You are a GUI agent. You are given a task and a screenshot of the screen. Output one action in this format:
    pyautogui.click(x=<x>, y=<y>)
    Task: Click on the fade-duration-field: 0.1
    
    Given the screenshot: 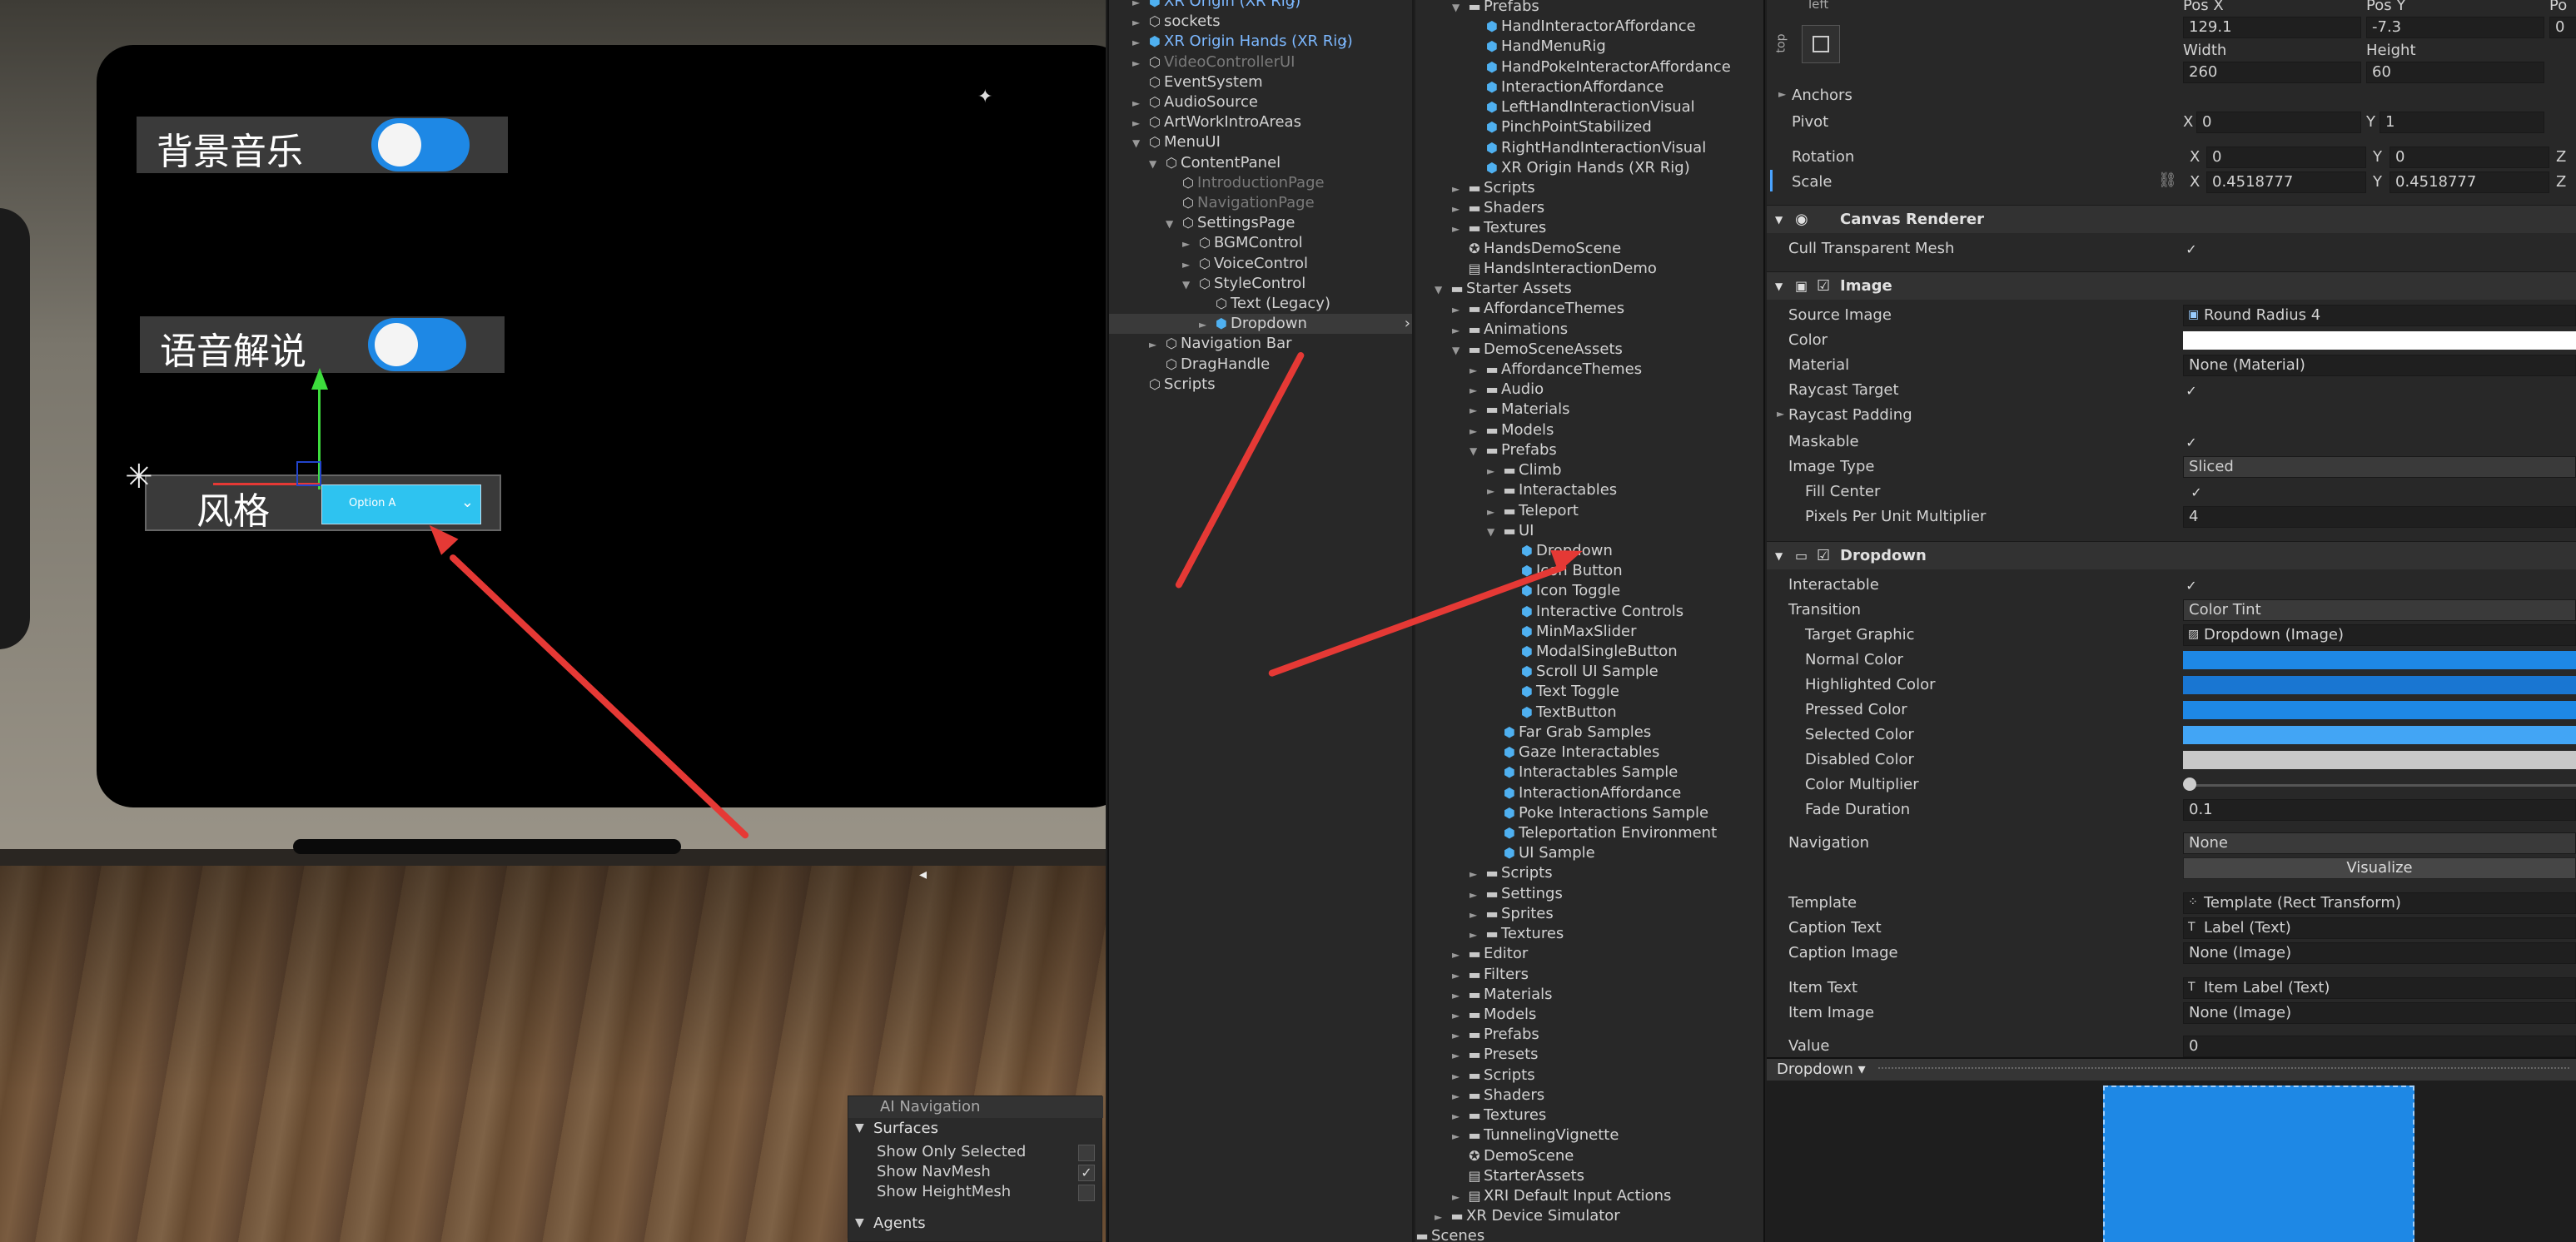 What is the action you would take?
    pyautogui.click(x=2379, y=810)
    